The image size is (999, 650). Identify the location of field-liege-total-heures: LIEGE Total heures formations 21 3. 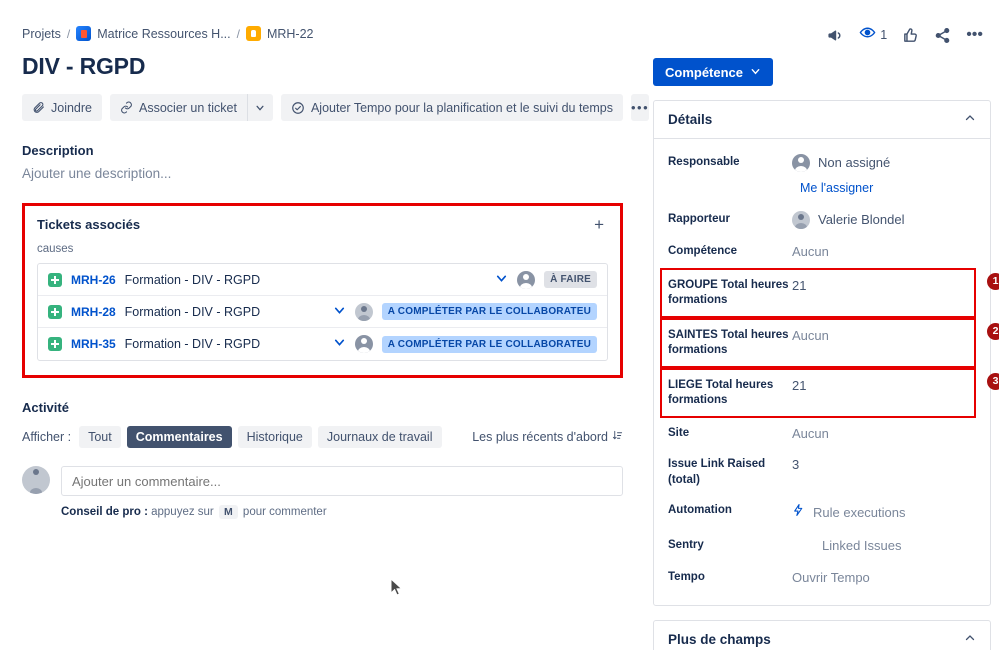
(829, 392).